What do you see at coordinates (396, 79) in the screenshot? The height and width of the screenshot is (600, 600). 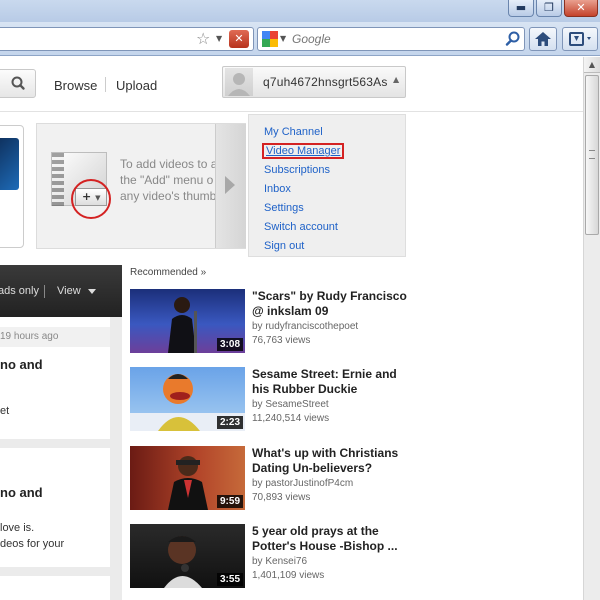 I see `account-dropdown-icon: ▲` at bounding box center [396, 79].